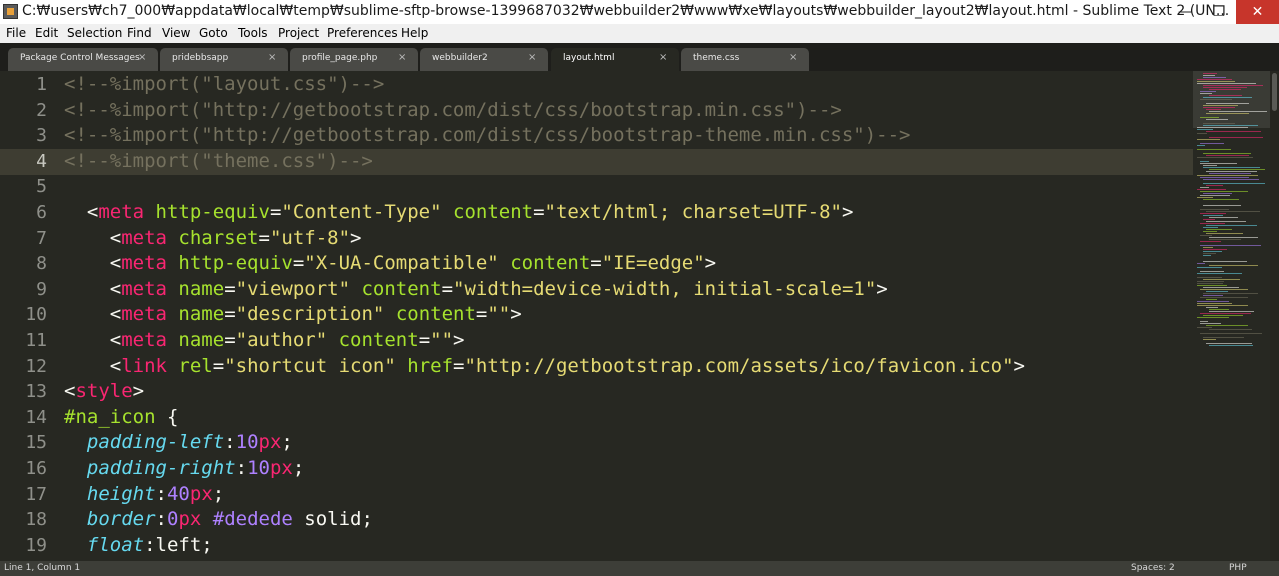 This screenshot has width=1279, height=576. I want to click on code-line: #na_icon {, so click(121, 417).